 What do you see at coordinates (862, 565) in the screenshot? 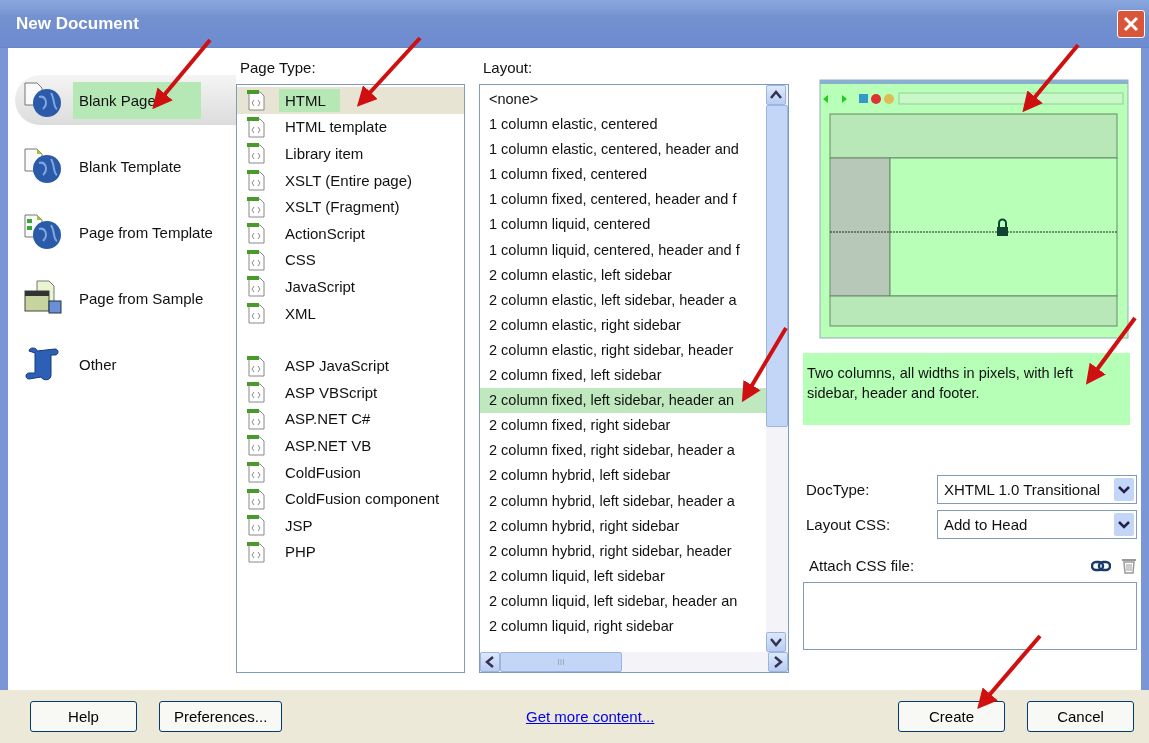
I see `attach-css-label: Attach CSS file:` at bounding box center [862, 565].